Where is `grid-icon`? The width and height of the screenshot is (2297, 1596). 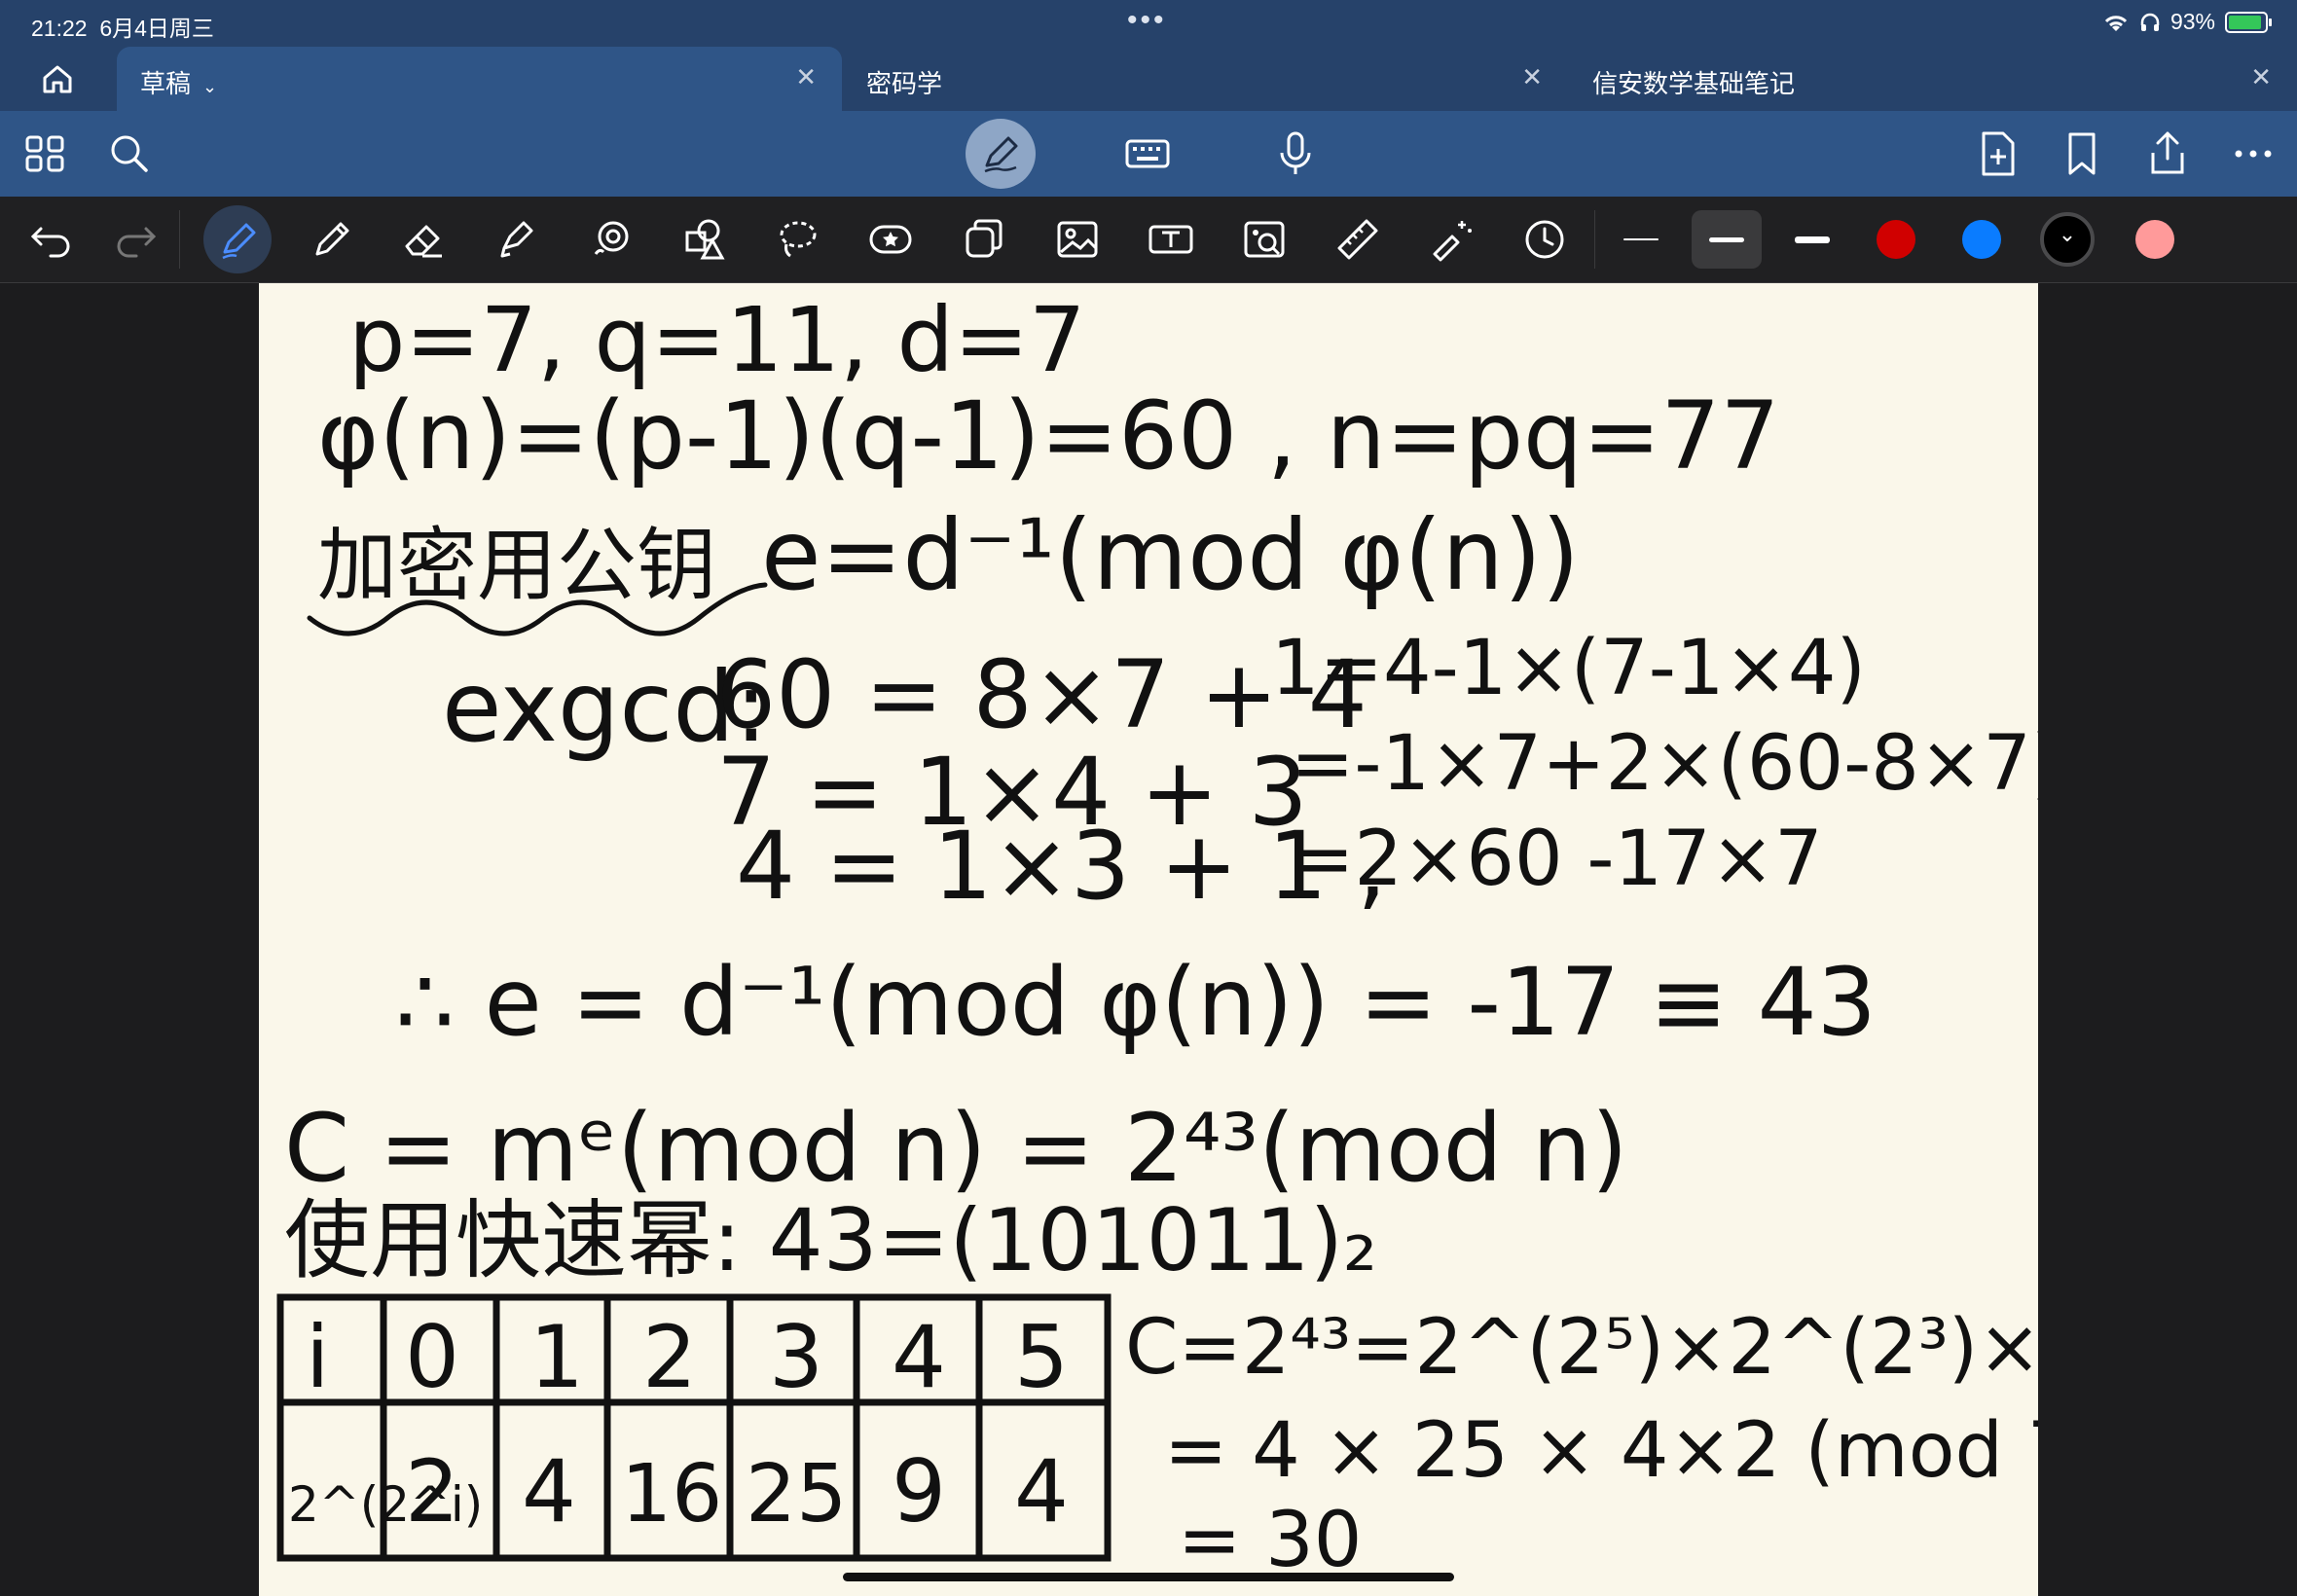 grid-icon is located at coordinates (45, 153).